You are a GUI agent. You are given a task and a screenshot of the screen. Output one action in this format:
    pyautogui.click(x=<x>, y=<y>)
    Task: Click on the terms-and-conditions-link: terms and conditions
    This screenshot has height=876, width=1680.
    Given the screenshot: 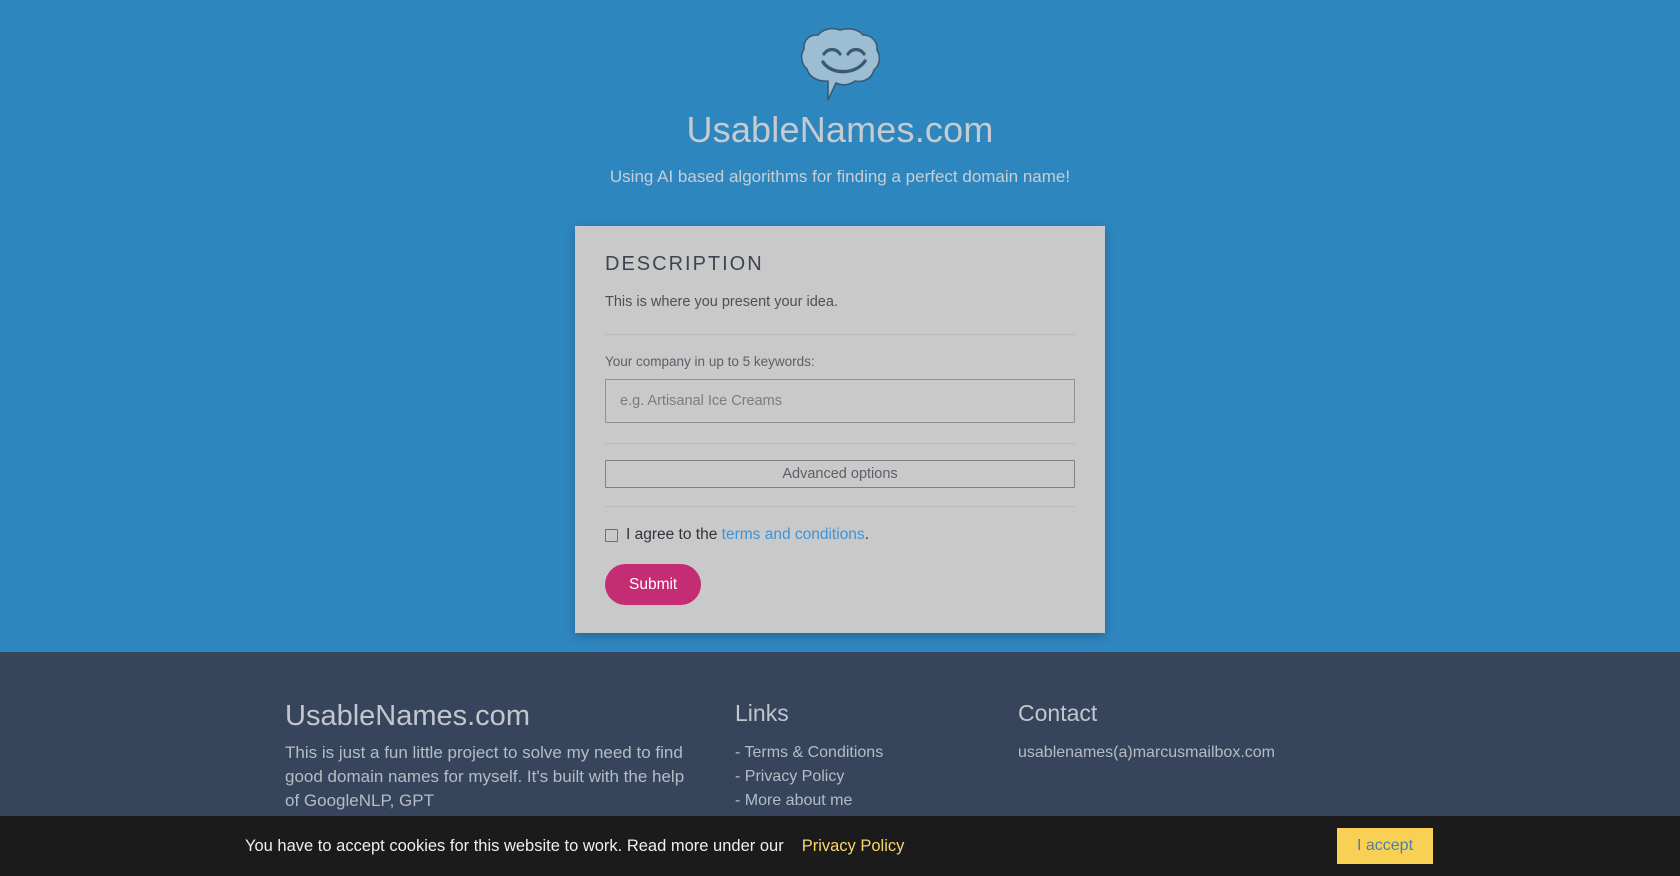 What is the action you would take?
    pyautogui.click(x=793, y=534)
    